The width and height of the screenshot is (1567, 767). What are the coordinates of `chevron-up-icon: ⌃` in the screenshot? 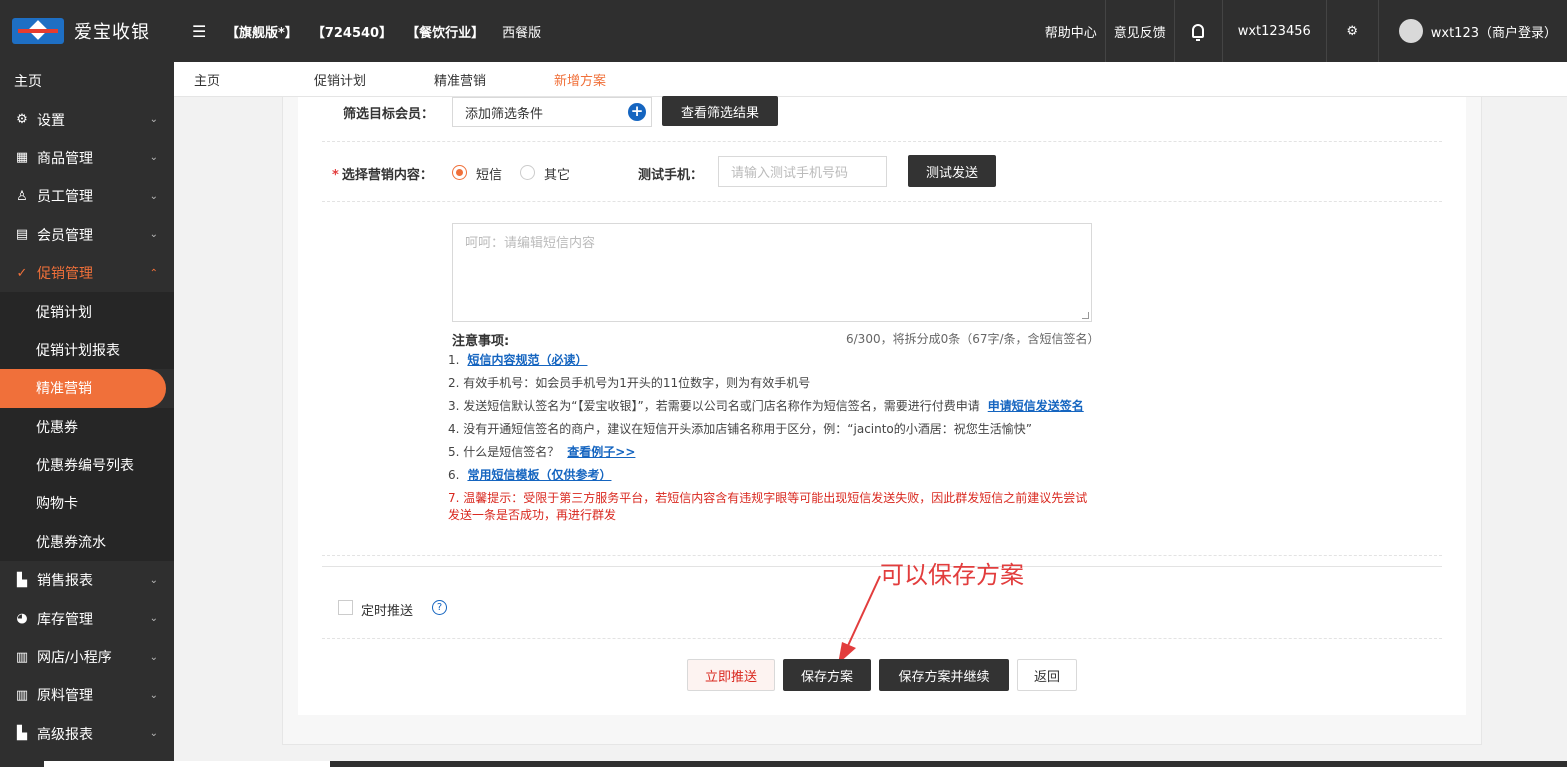 It's located at (153, 273).